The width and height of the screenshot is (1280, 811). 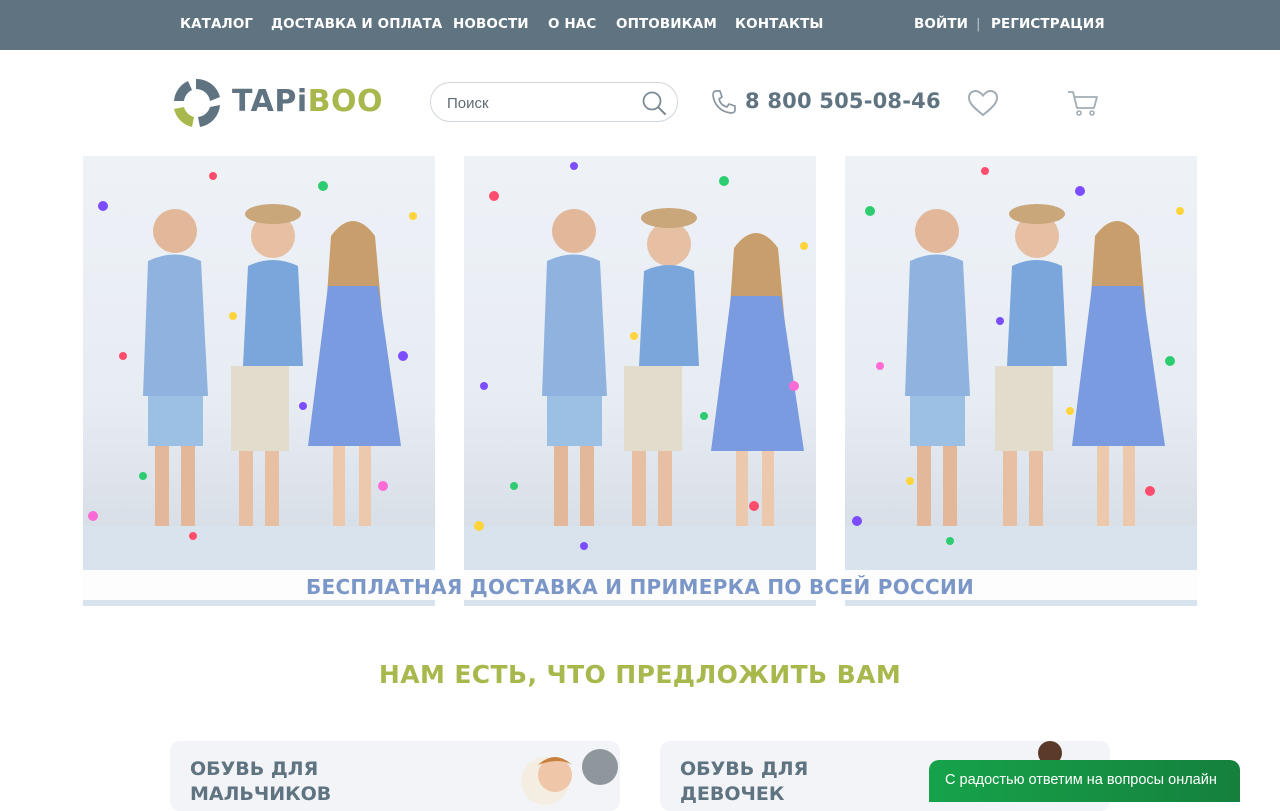 I want to click on logo-wordmark: TAPiBOO, so click(x=307, y=101).